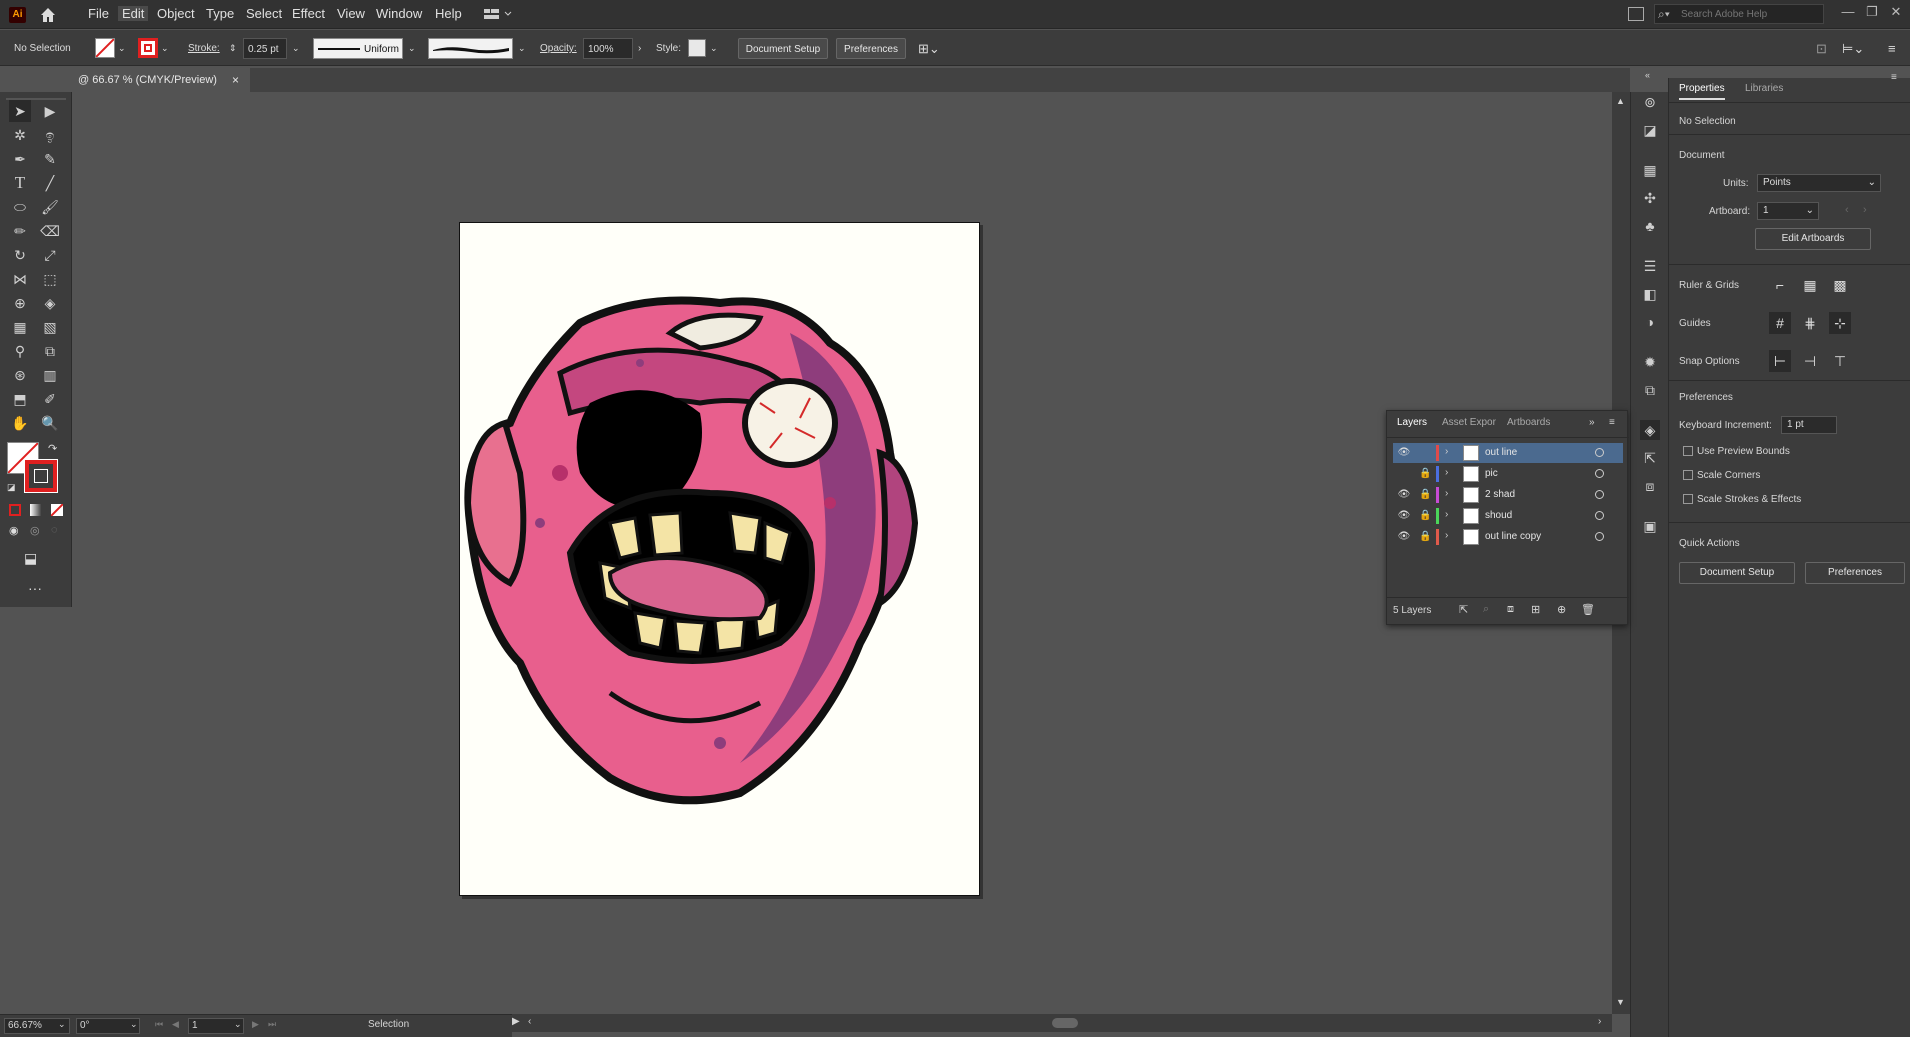 This screenshot has width=1910, height=1037. I want to click on home-icon, so click(48, 15).